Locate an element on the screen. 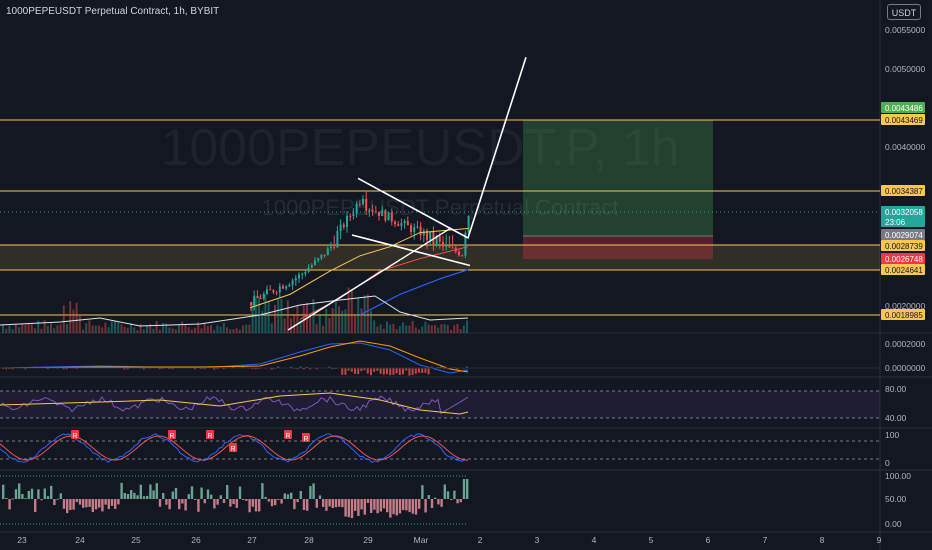 The height and width of the screenshot is (550, 932). stop-loss-zone is located at coordinates (618, 247).